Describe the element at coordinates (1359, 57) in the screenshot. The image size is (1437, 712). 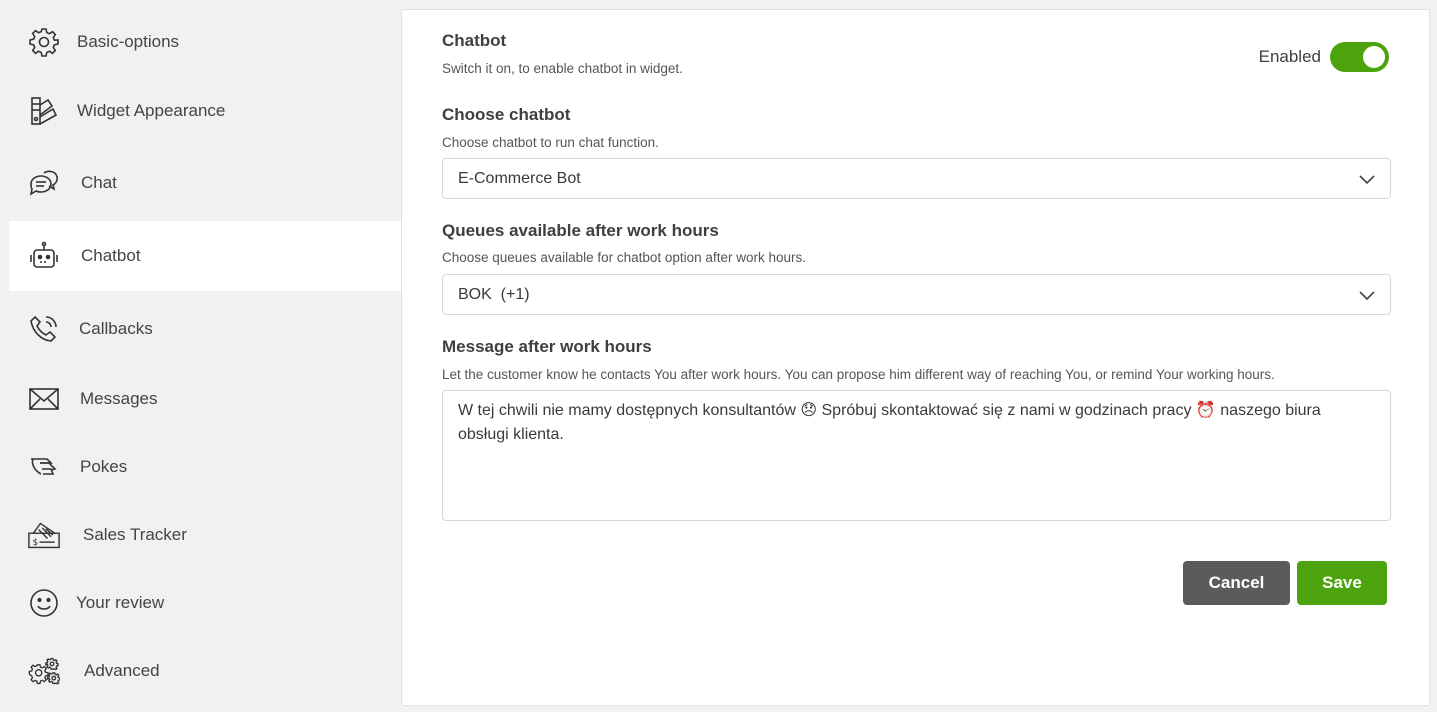
I see `chatbot-enabled-toggle` at that location.